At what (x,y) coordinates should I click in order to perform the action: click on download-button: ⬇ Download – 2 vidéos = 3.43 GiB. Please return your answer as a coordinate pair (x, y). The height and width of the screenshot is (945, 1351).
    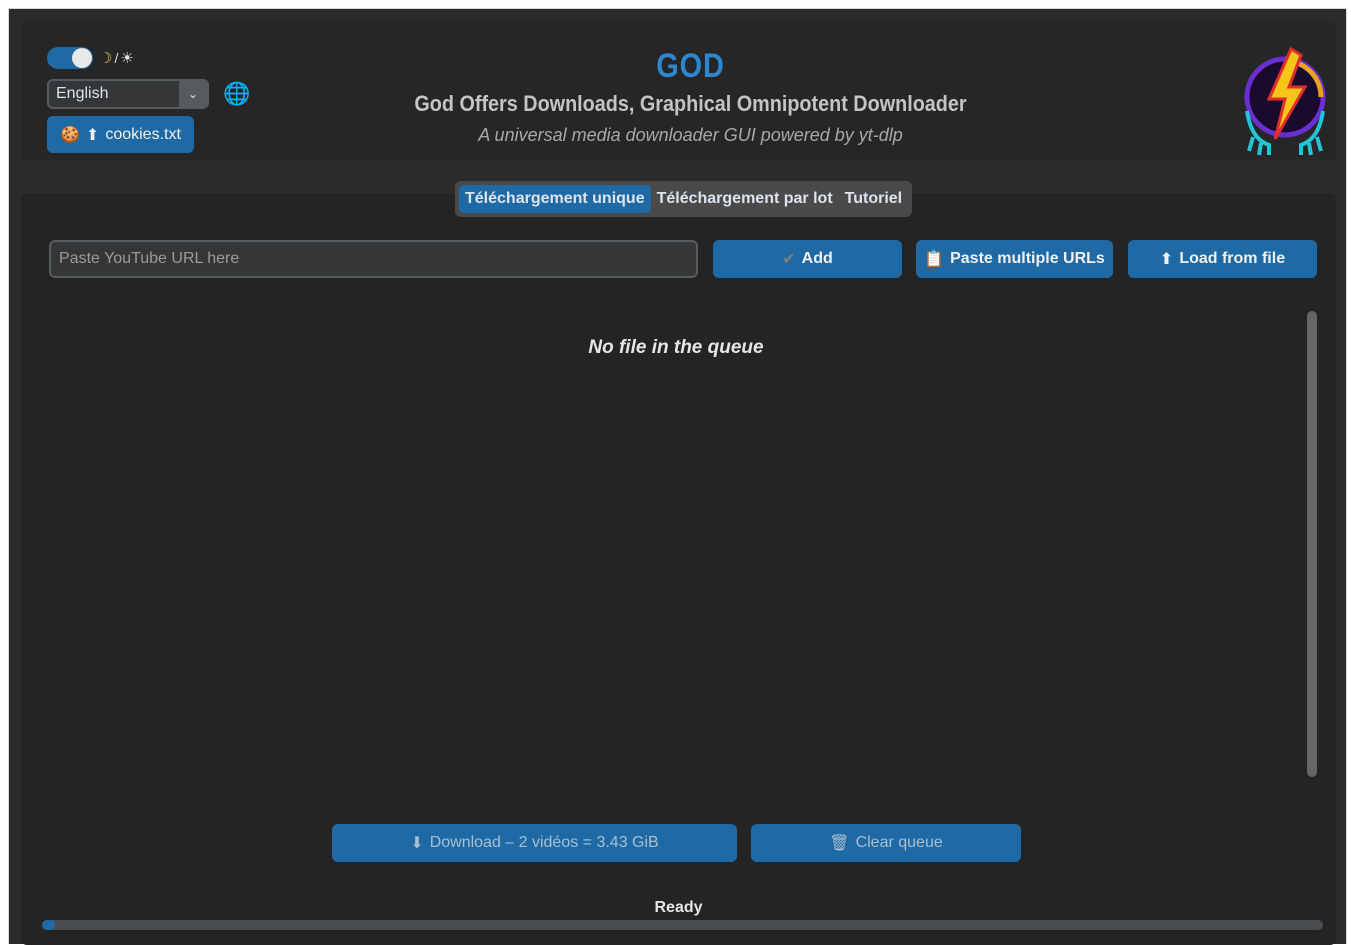
    Looking at the image, I should click on (534, 843).